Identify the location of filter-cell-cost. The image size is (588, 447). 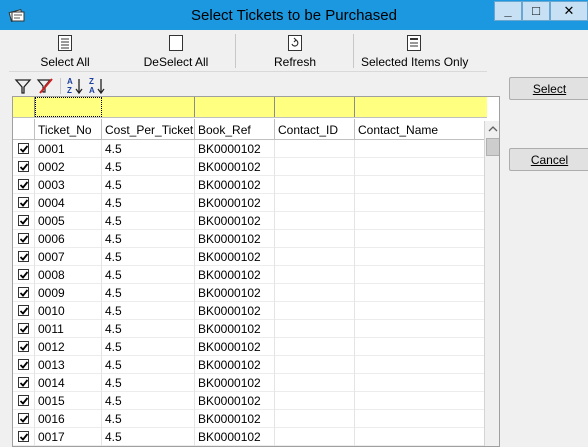
(148, 107).